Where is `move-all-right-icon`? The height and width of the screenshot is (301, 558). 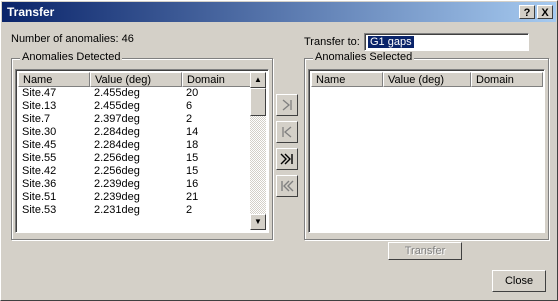
move-all-right-icon is located at coordinates (286, 159).